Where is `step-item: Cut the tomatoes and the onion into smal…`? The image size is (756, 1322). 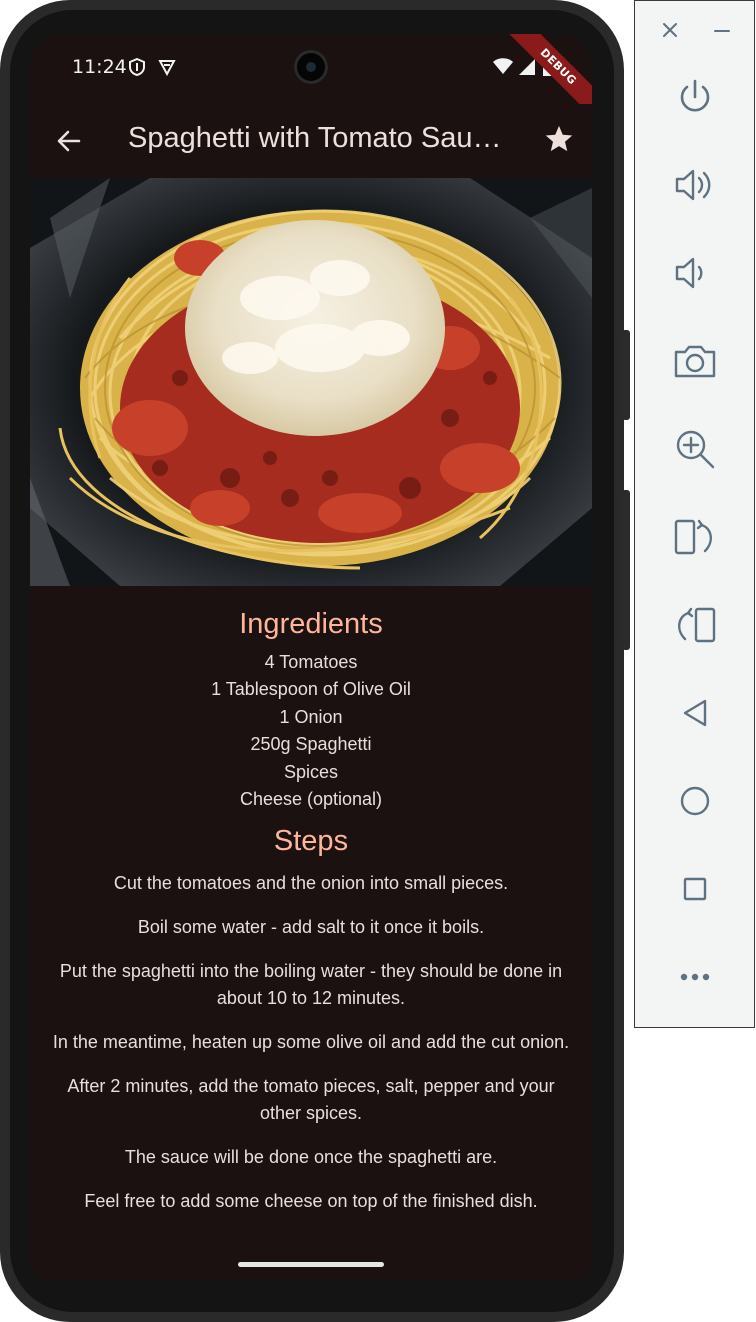
step-item: Cut the tomatoes and the onion into smal… is located at coordinates (311, 883).